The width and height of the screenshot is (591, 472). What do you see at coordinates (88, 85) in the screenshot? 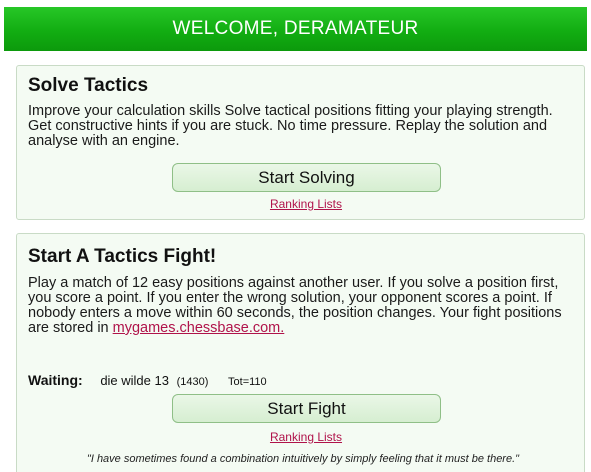
I see `solve-tactics-title: Solve Tactics` at bounding box center [88, 85].